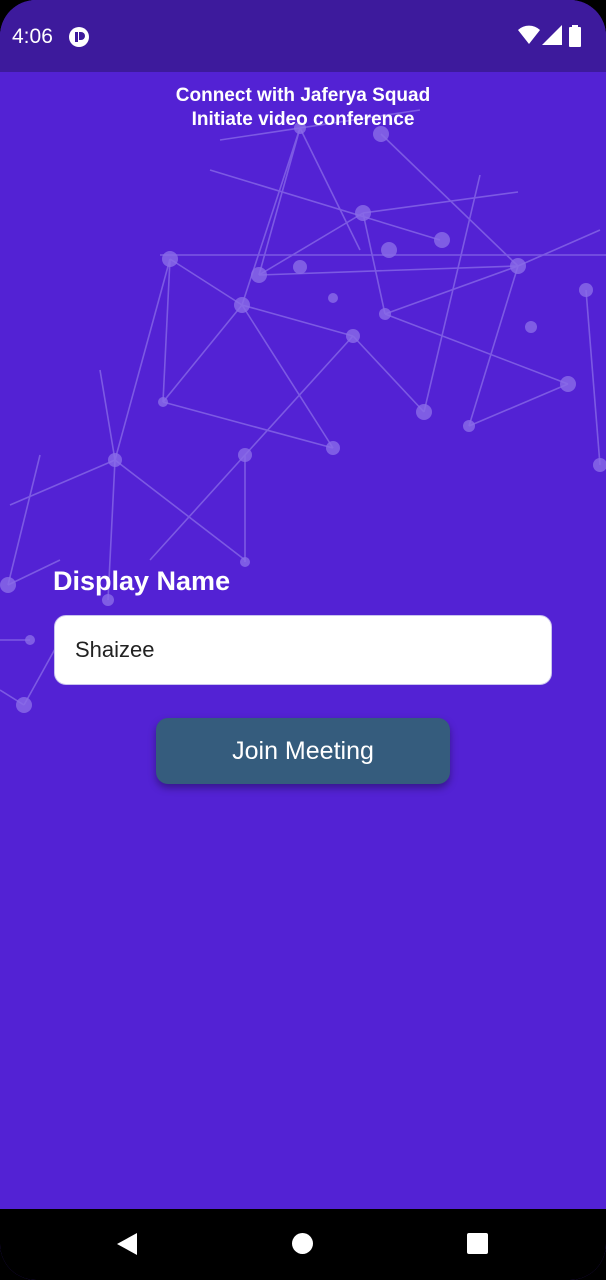 Image resolution: width=606 pixels, height=1280 pixels. What do you see at coordinates (142, 581) in the screenshot?
I see `display-name-label: Display Name` at bounding box center [142, 581].